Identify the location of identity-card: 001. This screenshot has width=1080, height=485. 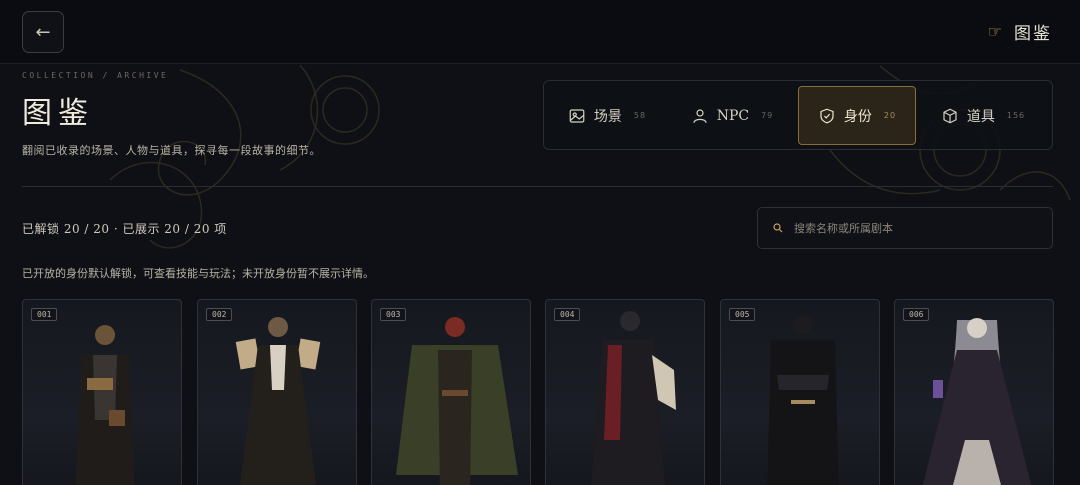
(102, 392).